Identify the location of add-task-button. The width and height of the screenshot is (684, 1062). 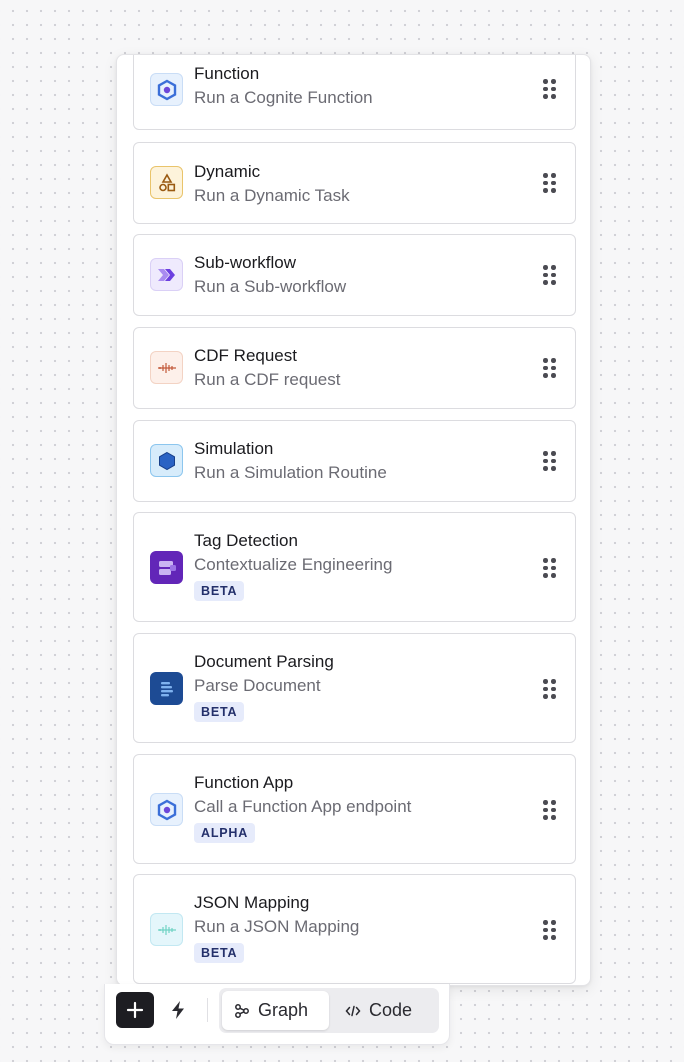
(135, 1010).